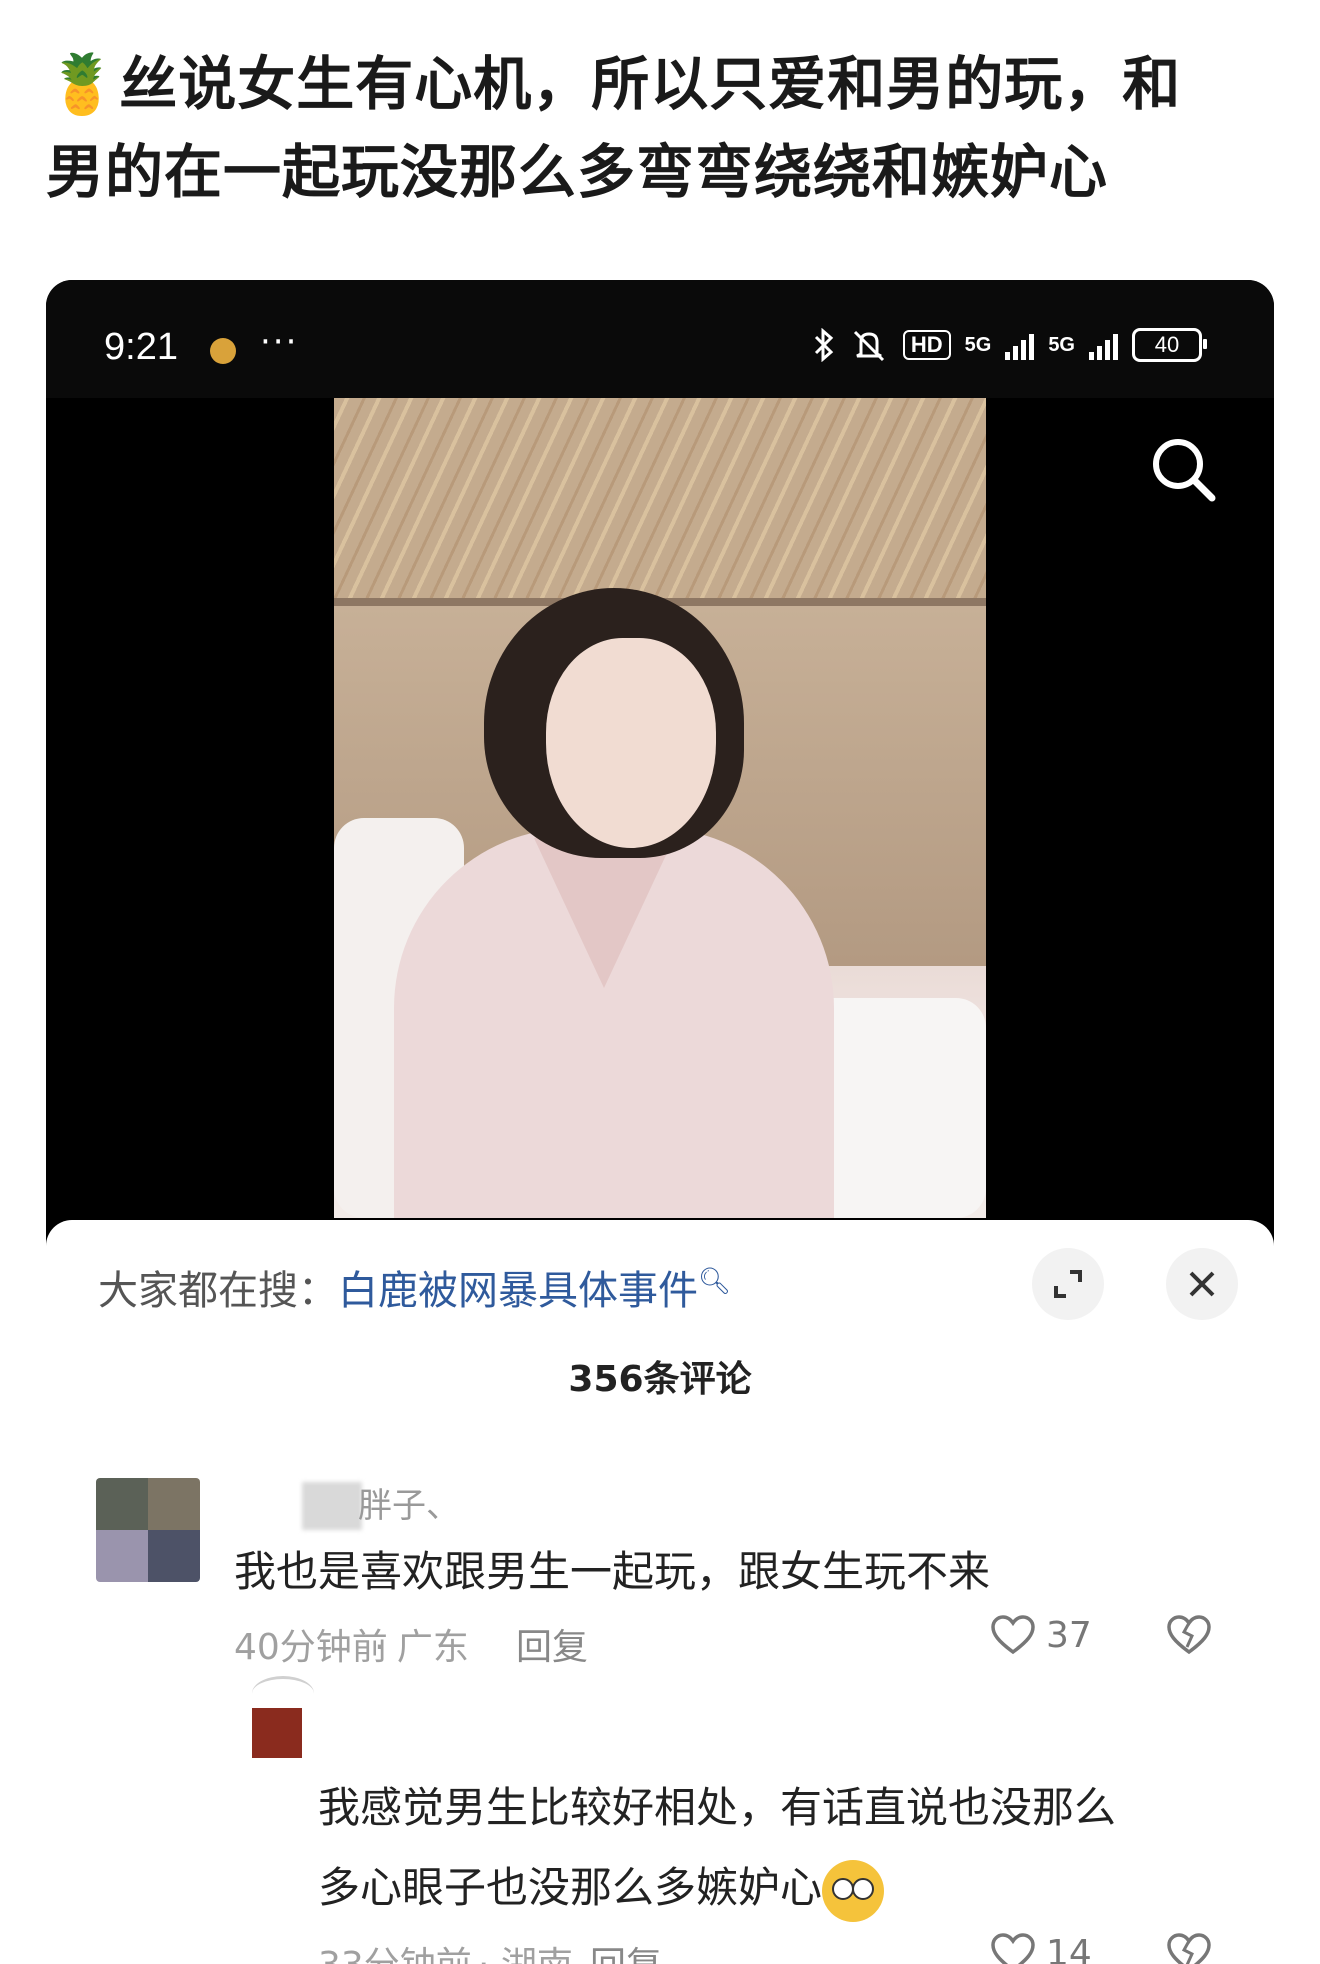 The image size is (1320, 1964). I want to click on message-notification-icon, so click(223, 351).